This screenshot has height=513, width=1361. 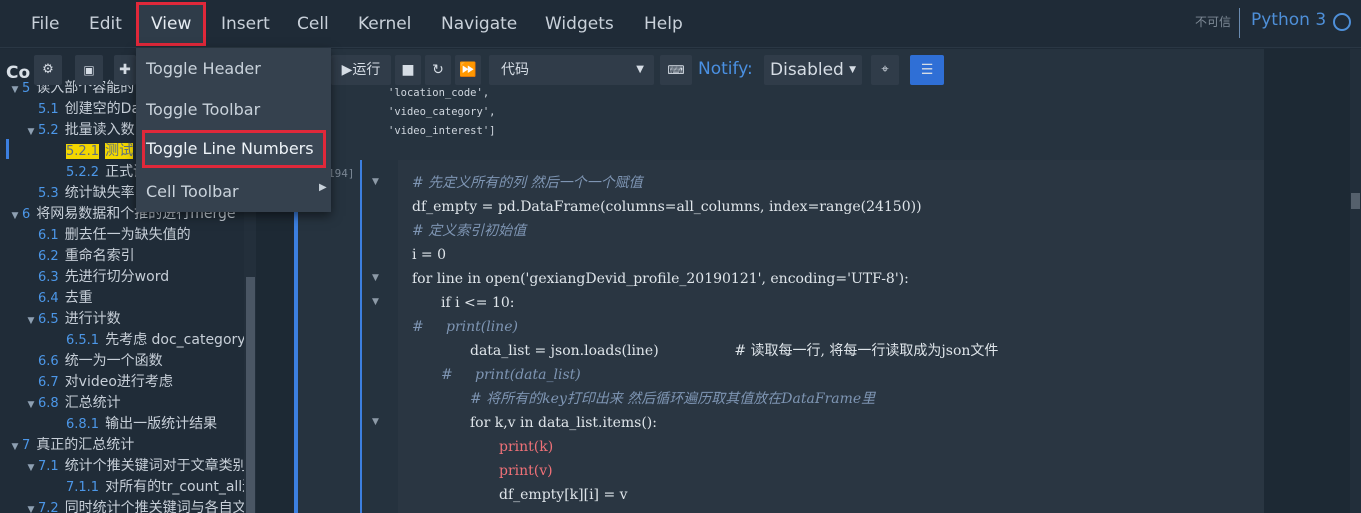 I want to click on toc-text: 先进行切分word, so click(x=117, y=277).